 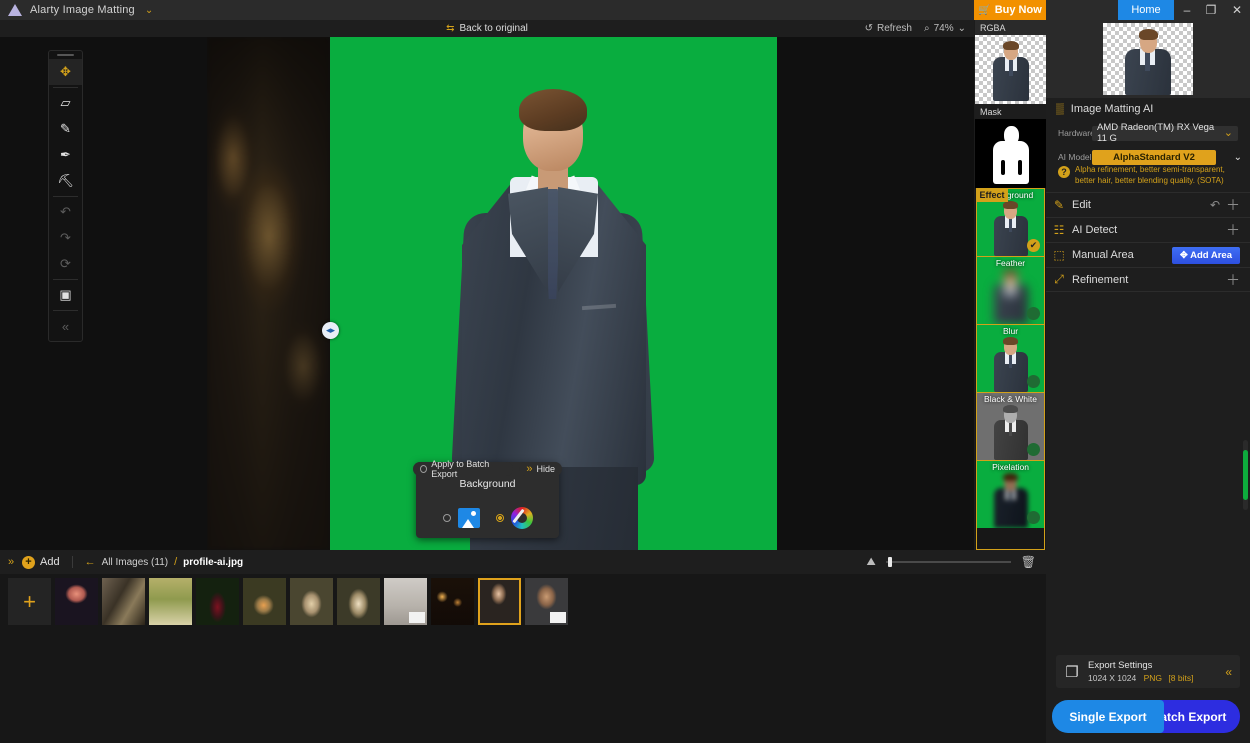 What do you see at coordinates (1028, 562) in the screenshot?
I see `delete-icon: 🗑` at bounding box center [1028, 562].